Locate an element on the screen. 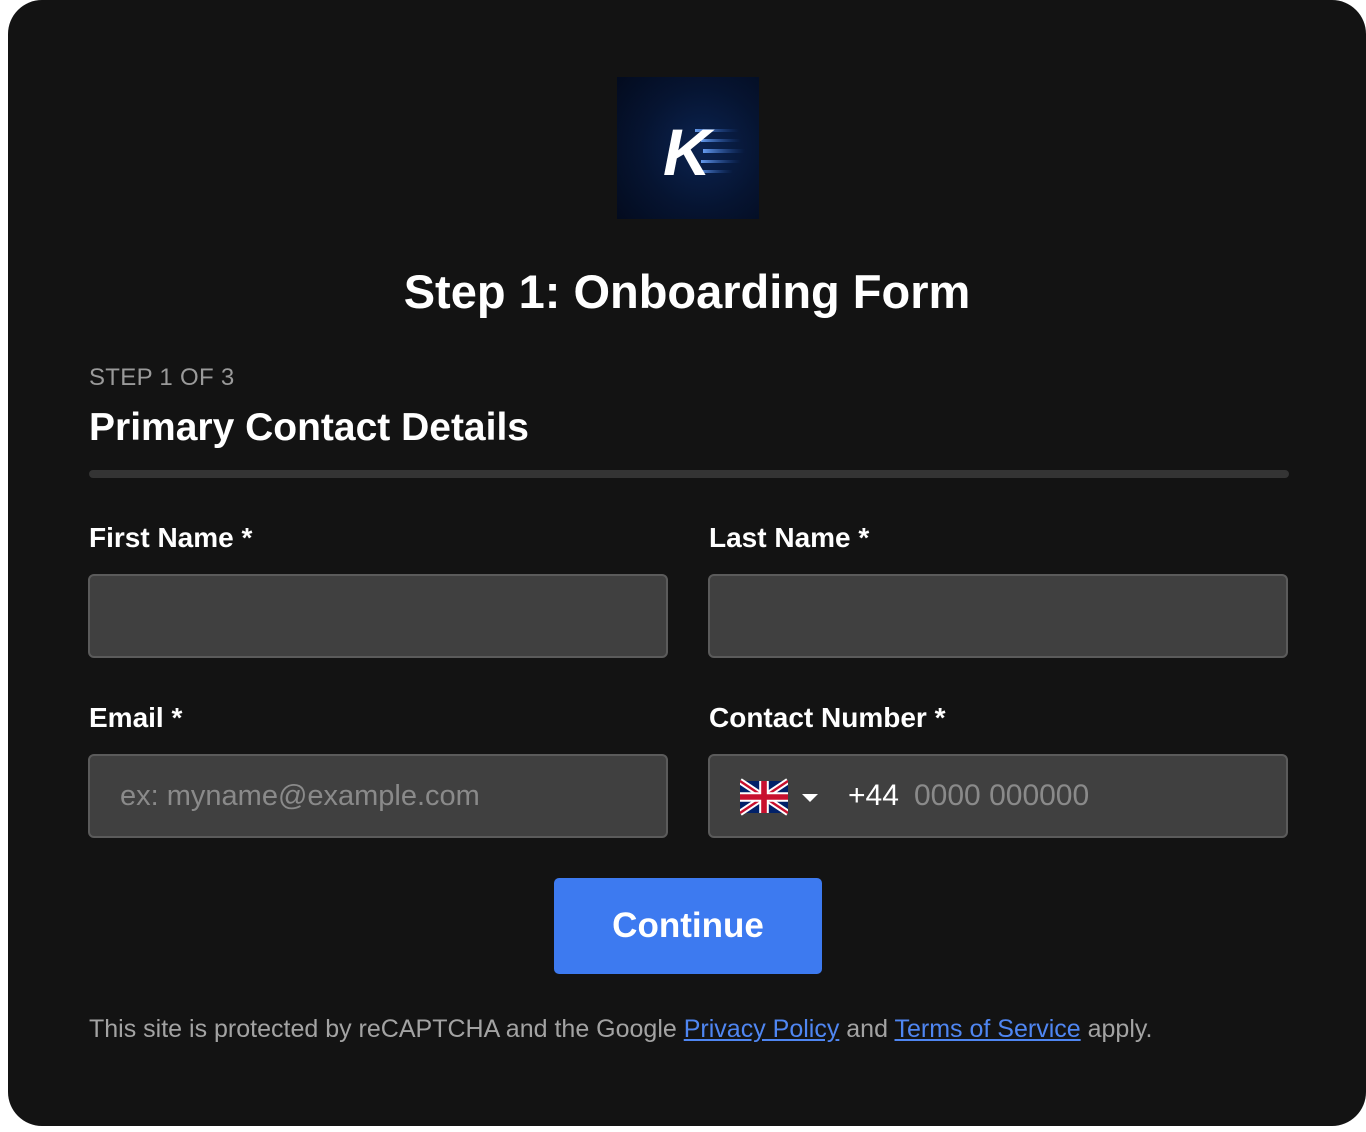  page-title: Step 1: Onboarding Form is located at coordinates (687, 291).